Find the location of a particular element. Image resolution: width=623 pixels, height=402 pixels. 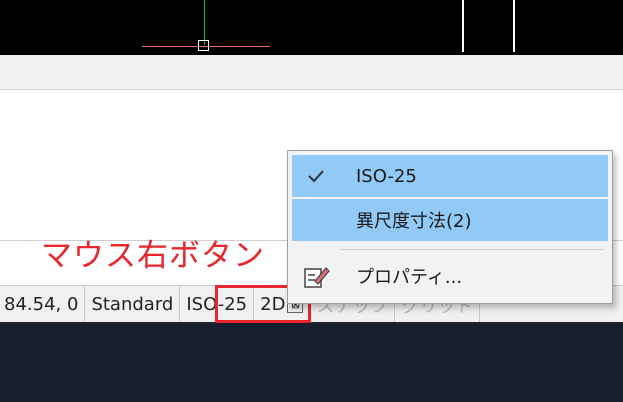

checkmark-icon is located at coordinates (316, 176).